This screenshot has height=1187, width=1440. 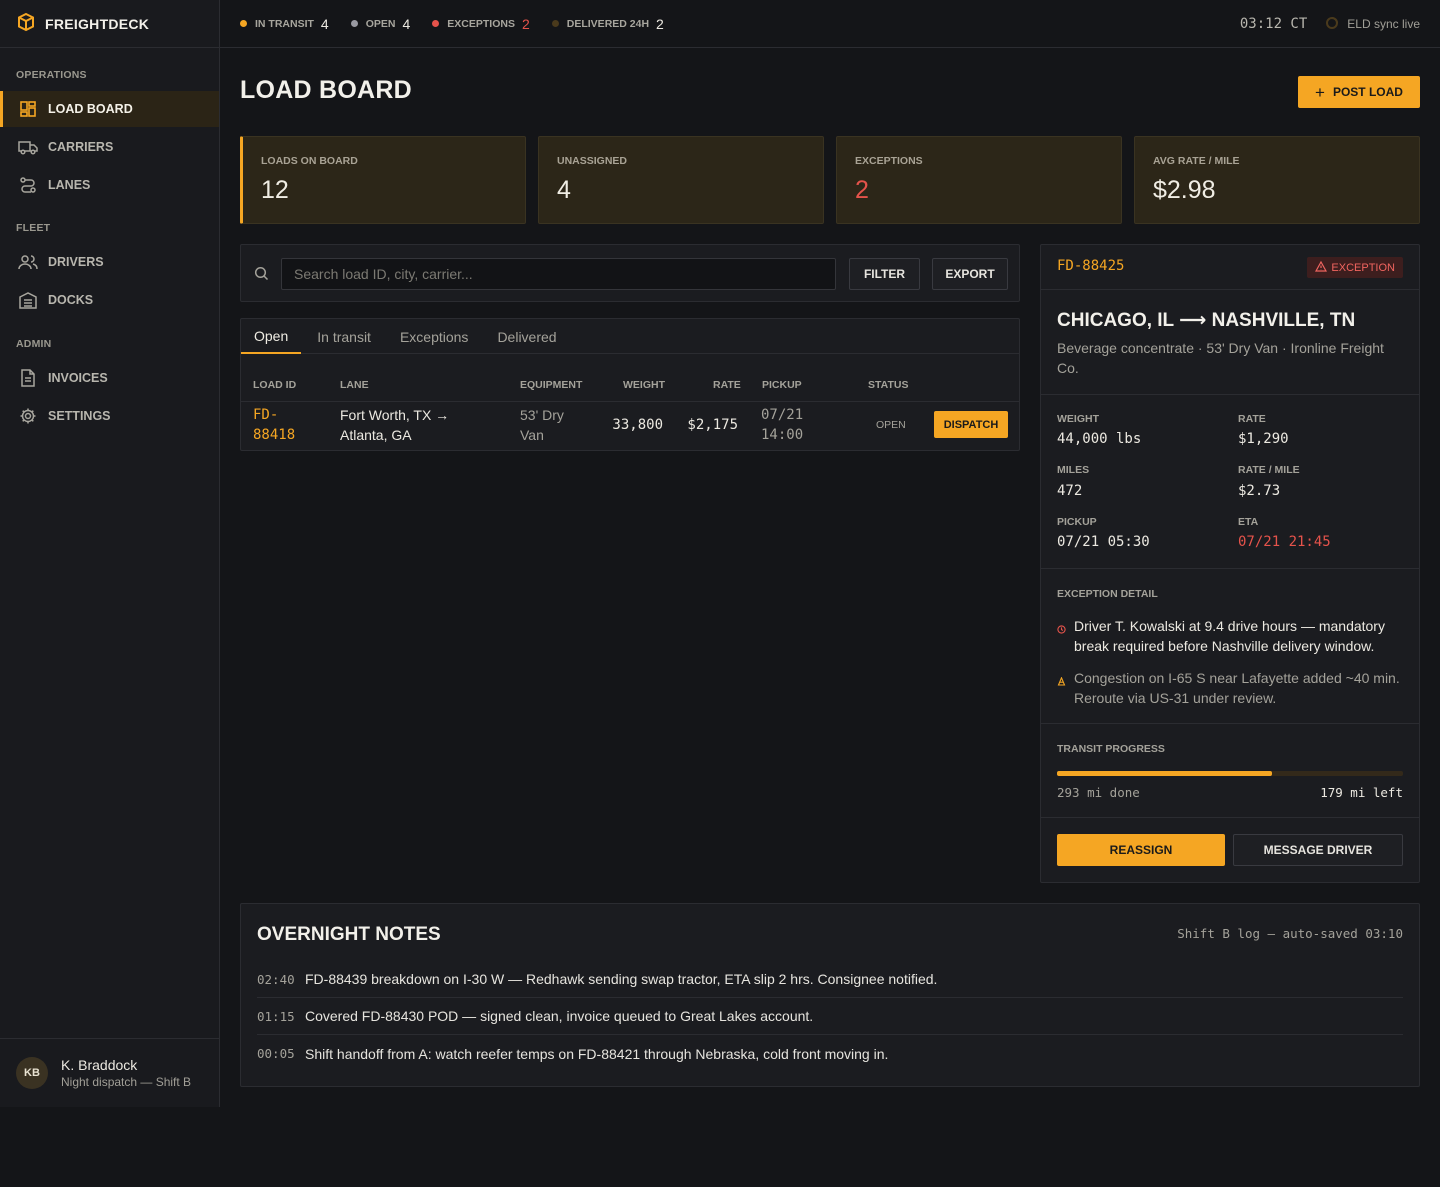 I want to click on eld-status-label: ELD sync live, so click(x=1383, y=24).